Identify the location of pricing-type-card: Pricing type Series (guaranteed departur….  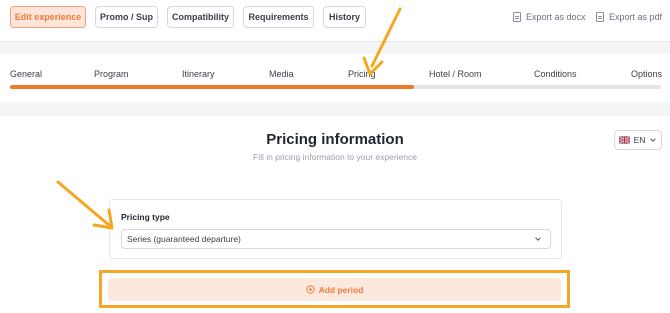
(335, 229).